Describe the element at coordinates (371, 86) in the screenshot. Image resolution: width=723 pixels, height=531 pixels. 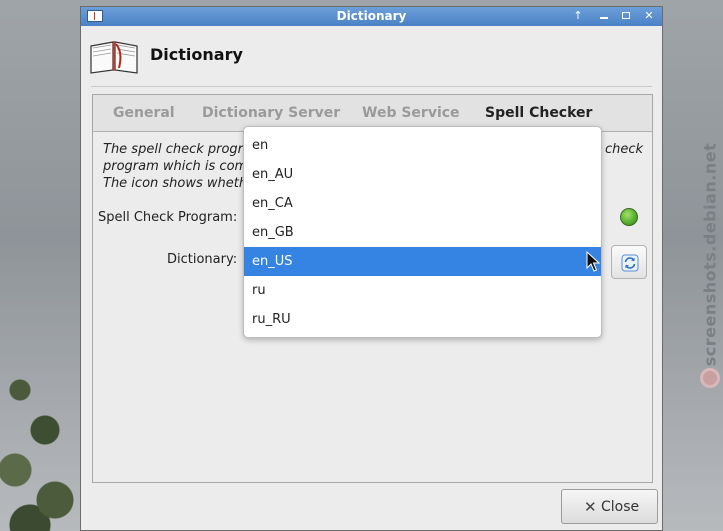
I see `header-separator` at that location.